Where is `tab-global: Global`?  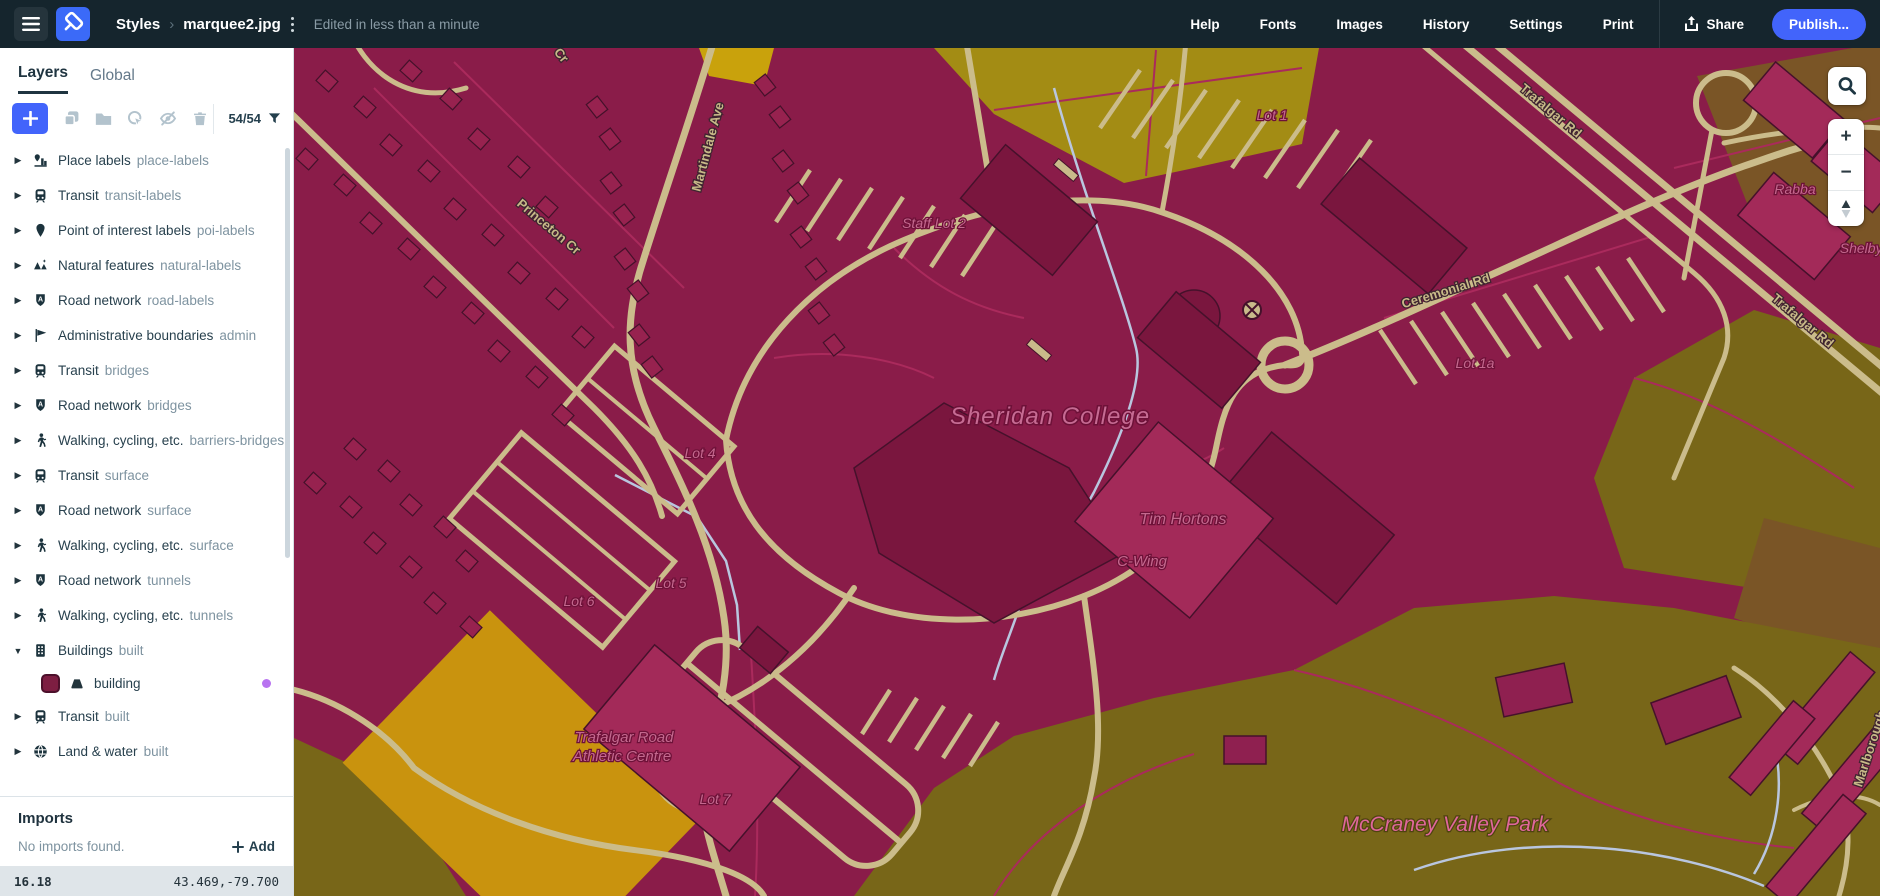 tab-global: Global is located at coordinates (112, 80).